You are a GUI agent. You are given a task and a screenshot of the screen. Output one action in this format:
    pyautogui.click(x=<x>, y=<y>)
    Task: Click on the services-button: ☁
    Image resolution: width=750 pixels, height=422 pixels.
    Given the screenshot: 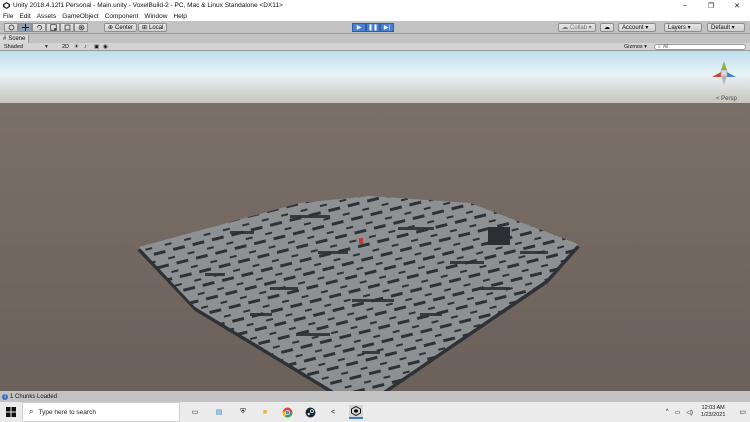 What is the action you would take?
    pyautogui.click(x=607, y=27)
    